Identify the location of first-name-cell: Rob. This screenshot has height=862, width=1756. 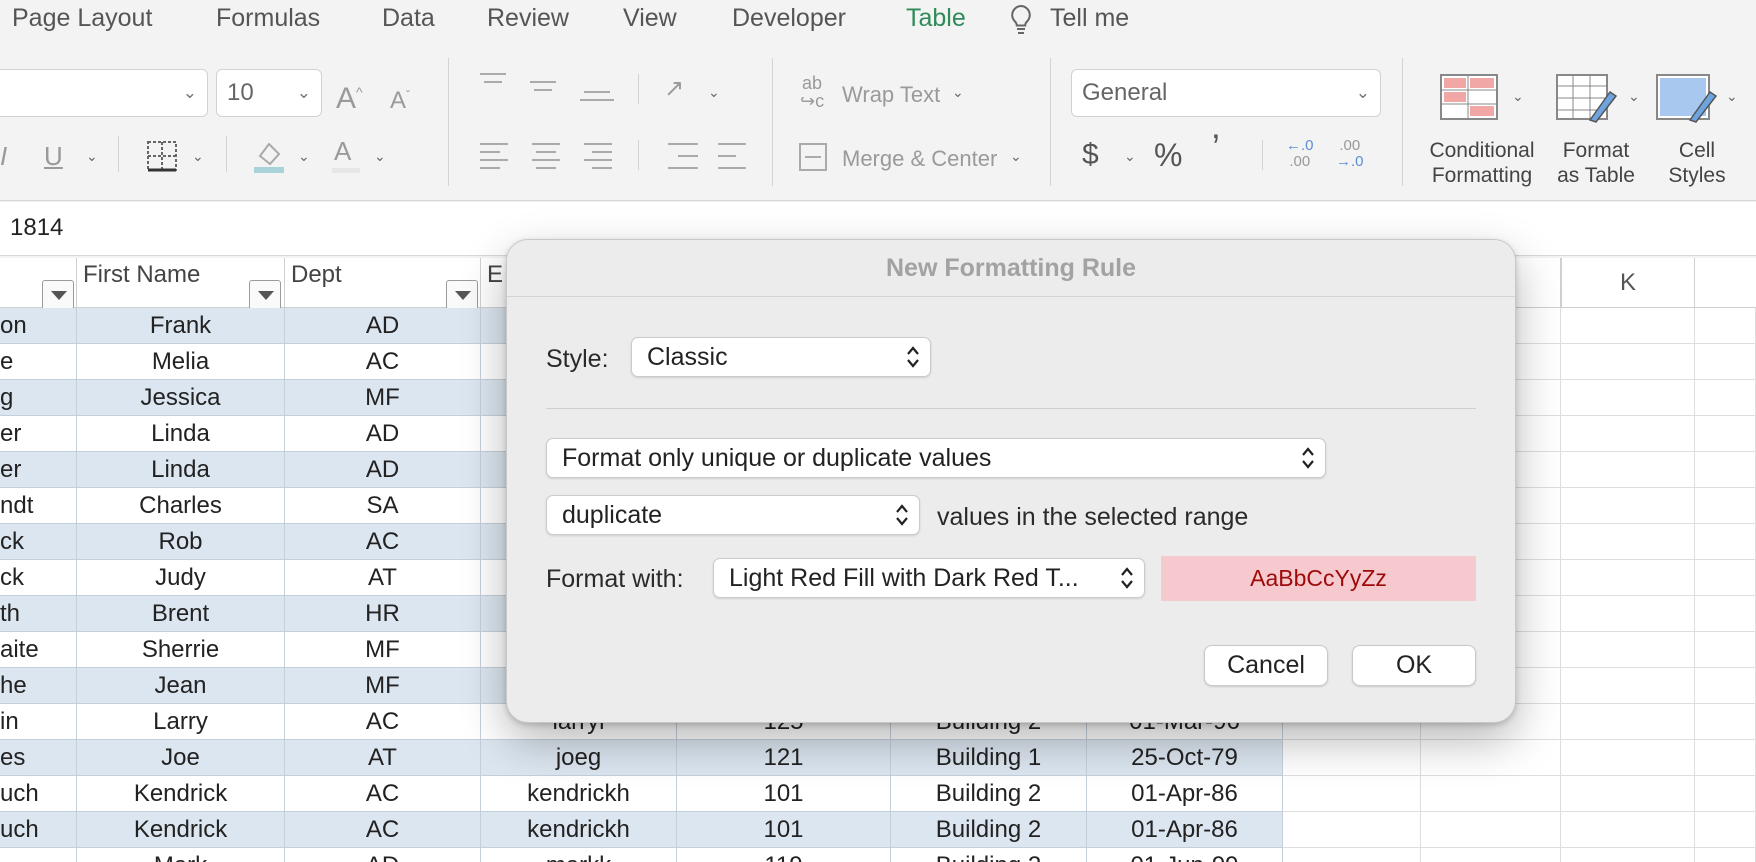
(181, 542).